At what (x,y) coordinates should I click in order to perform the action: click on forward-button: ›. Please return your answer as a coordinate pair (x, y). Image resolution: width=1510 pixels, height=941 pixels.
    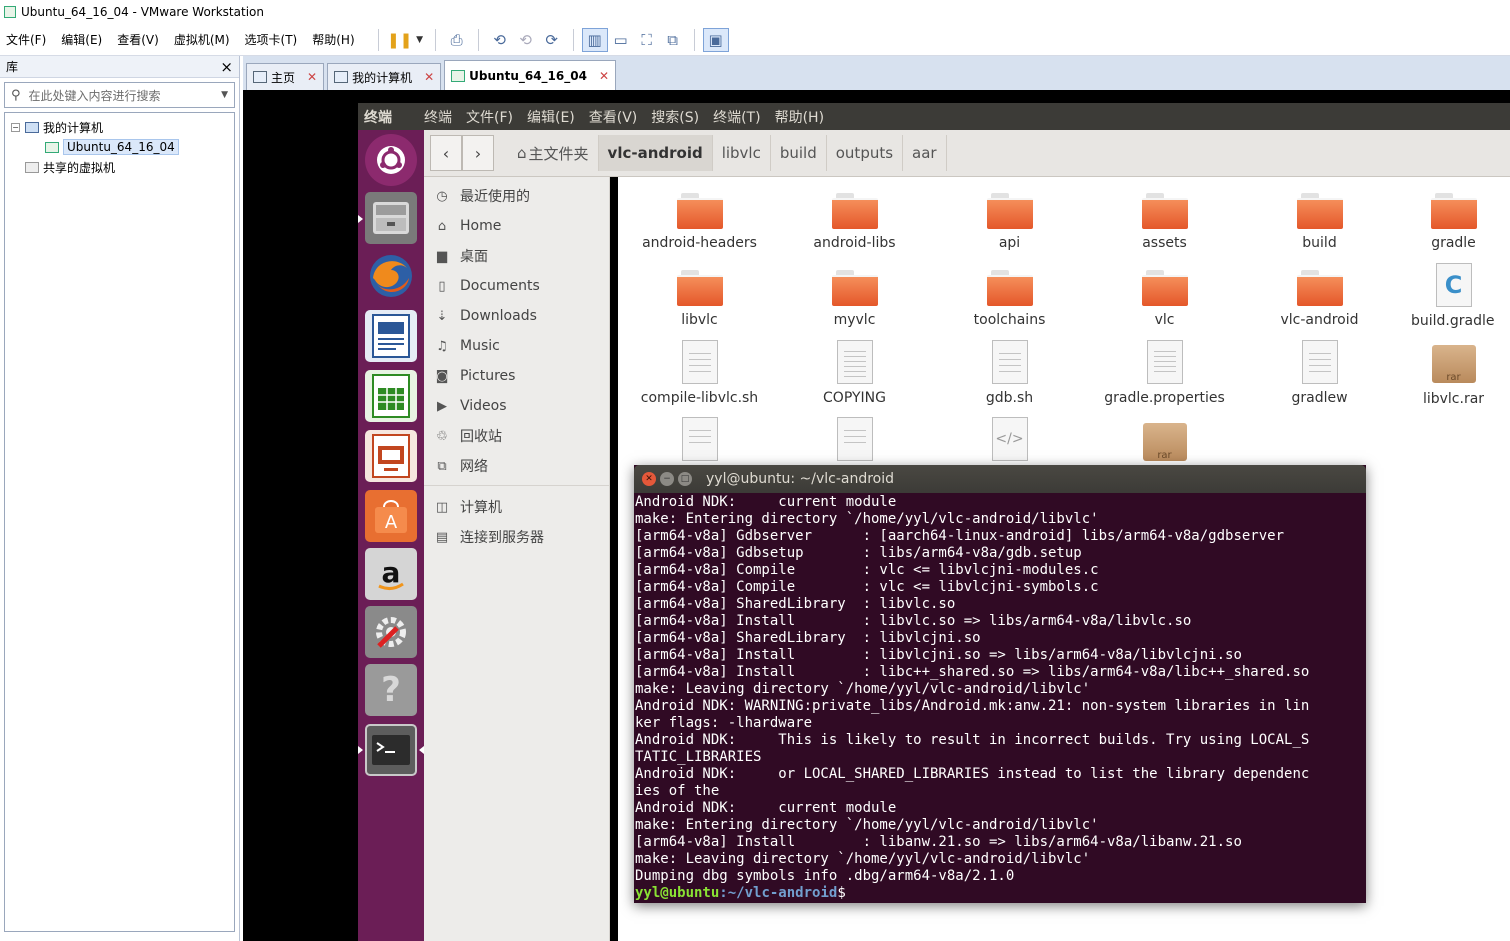
    Looking at the image, I should click on (478, 153).